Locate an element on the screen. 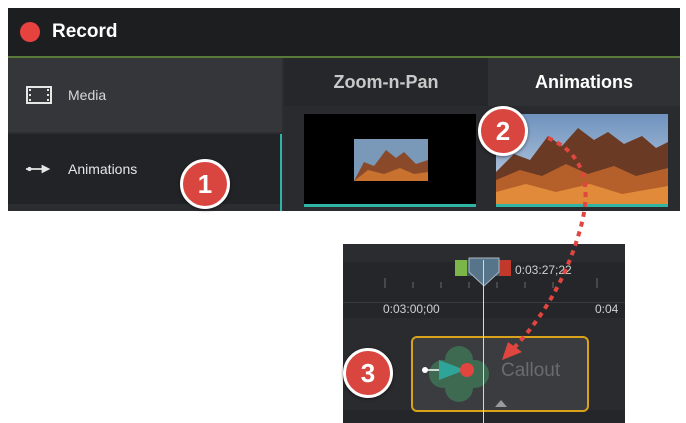 The width and height of the screenshot is (686, 423). clip-label: Callout is located at coordinates (531, 370).